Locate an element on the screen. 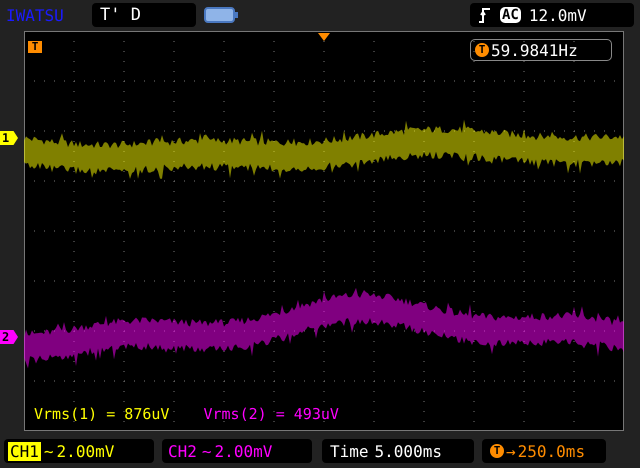 The image size is (640, 468). channel-marker: 2 is located at coordinates (9, 337).